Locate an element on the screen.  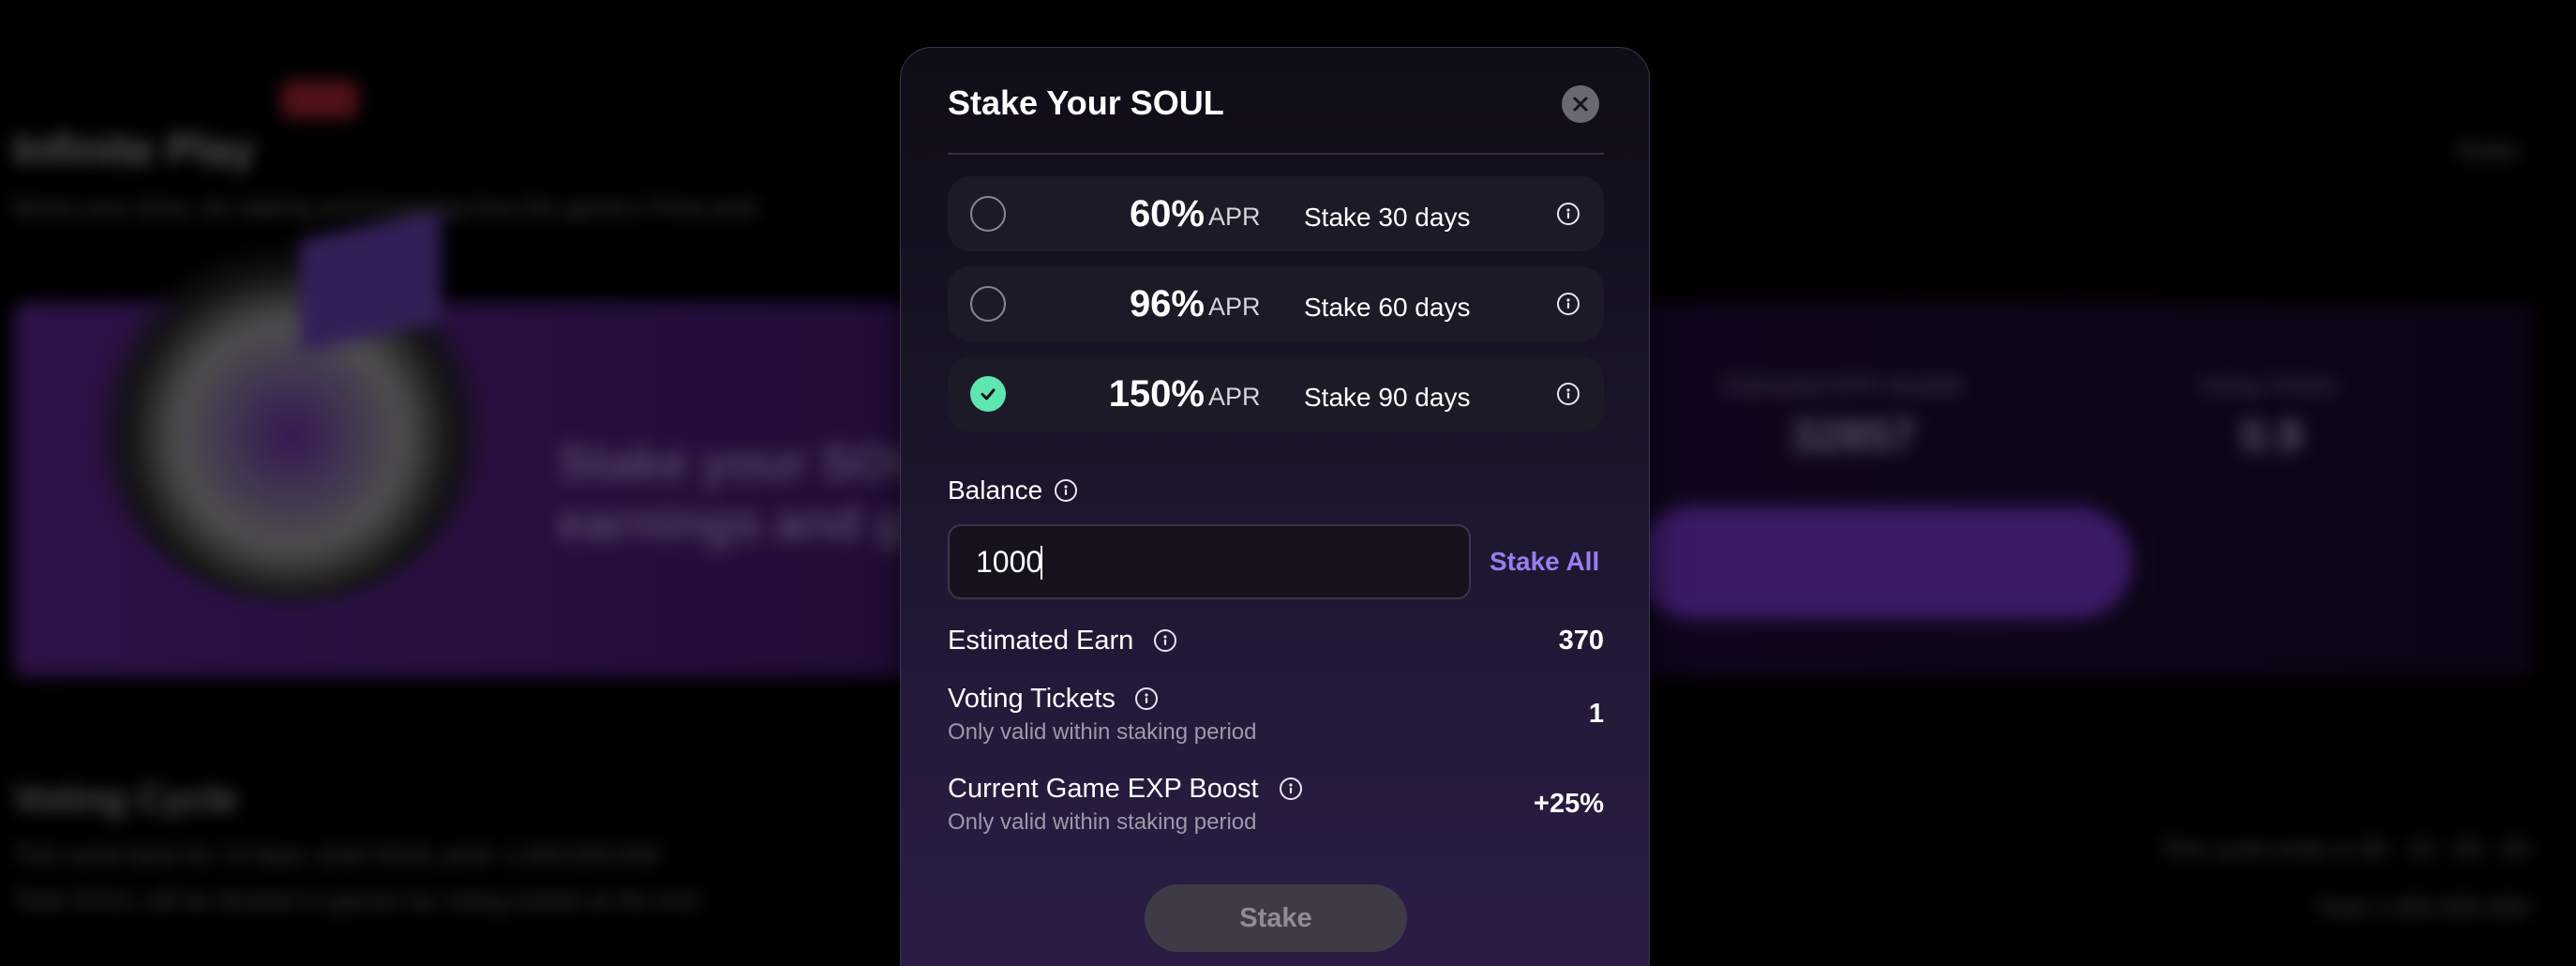
balance-label: Balance is located at coordinates (996, 490).